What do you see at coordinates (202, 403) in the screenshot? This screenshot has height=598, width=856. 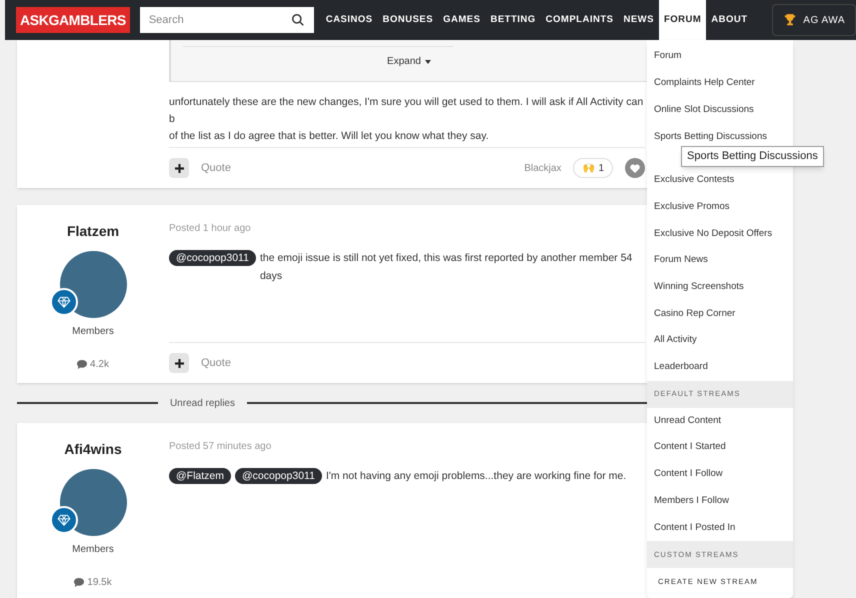 I see `unread-divider-label: Unread replies` at bounding box center [202, 403].